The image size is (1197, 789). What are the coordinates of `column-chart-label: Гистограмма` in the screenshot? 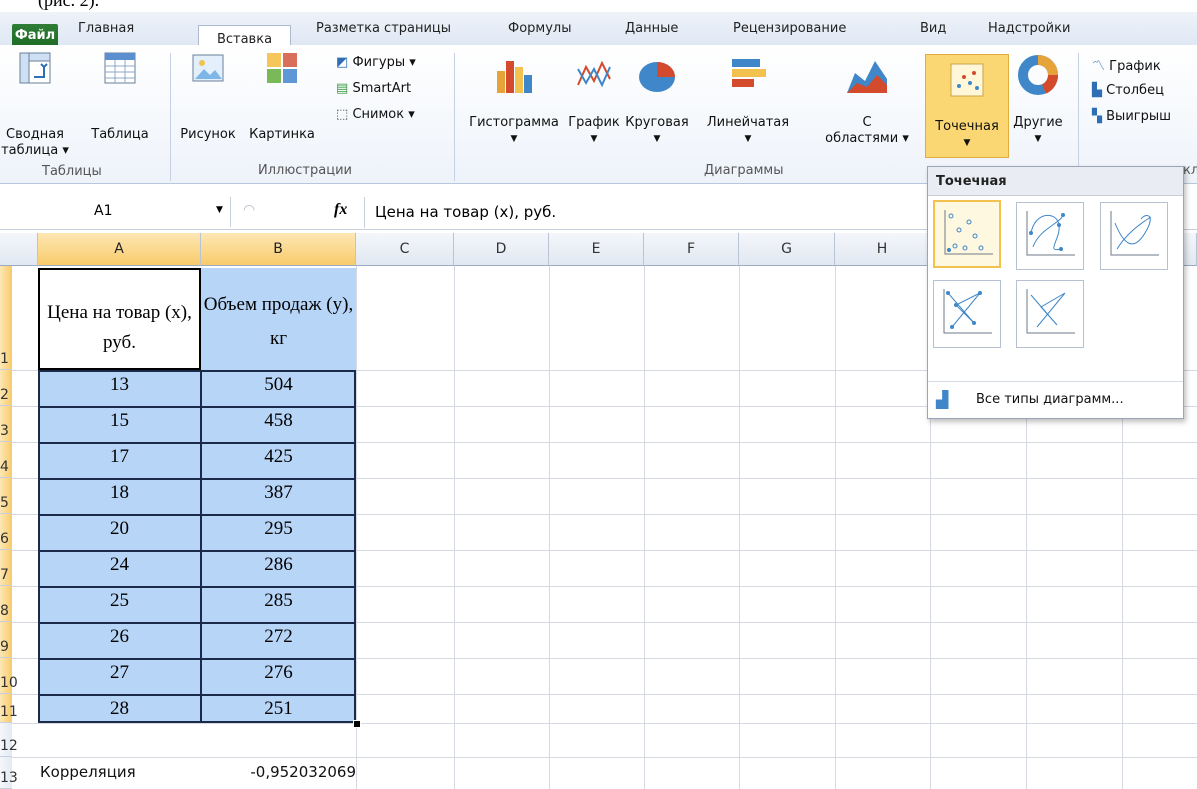 It's located at (514, 122).